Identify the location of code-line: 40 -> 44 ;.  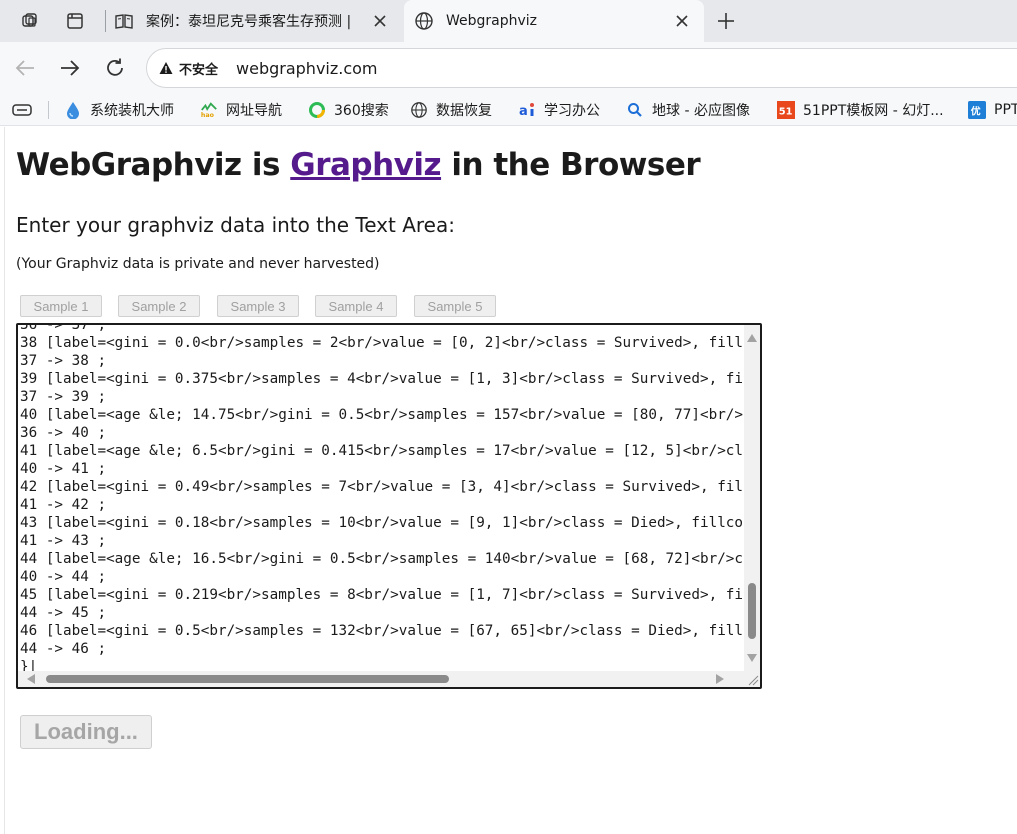
(63, 577).